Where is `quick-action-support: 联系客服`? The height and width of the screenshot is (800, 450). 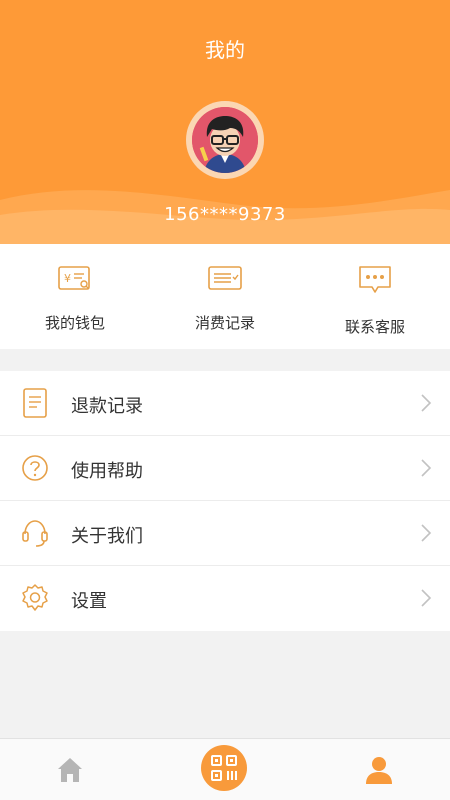 quick-action-support: 联系客服 is located at coordinates (375, 296).